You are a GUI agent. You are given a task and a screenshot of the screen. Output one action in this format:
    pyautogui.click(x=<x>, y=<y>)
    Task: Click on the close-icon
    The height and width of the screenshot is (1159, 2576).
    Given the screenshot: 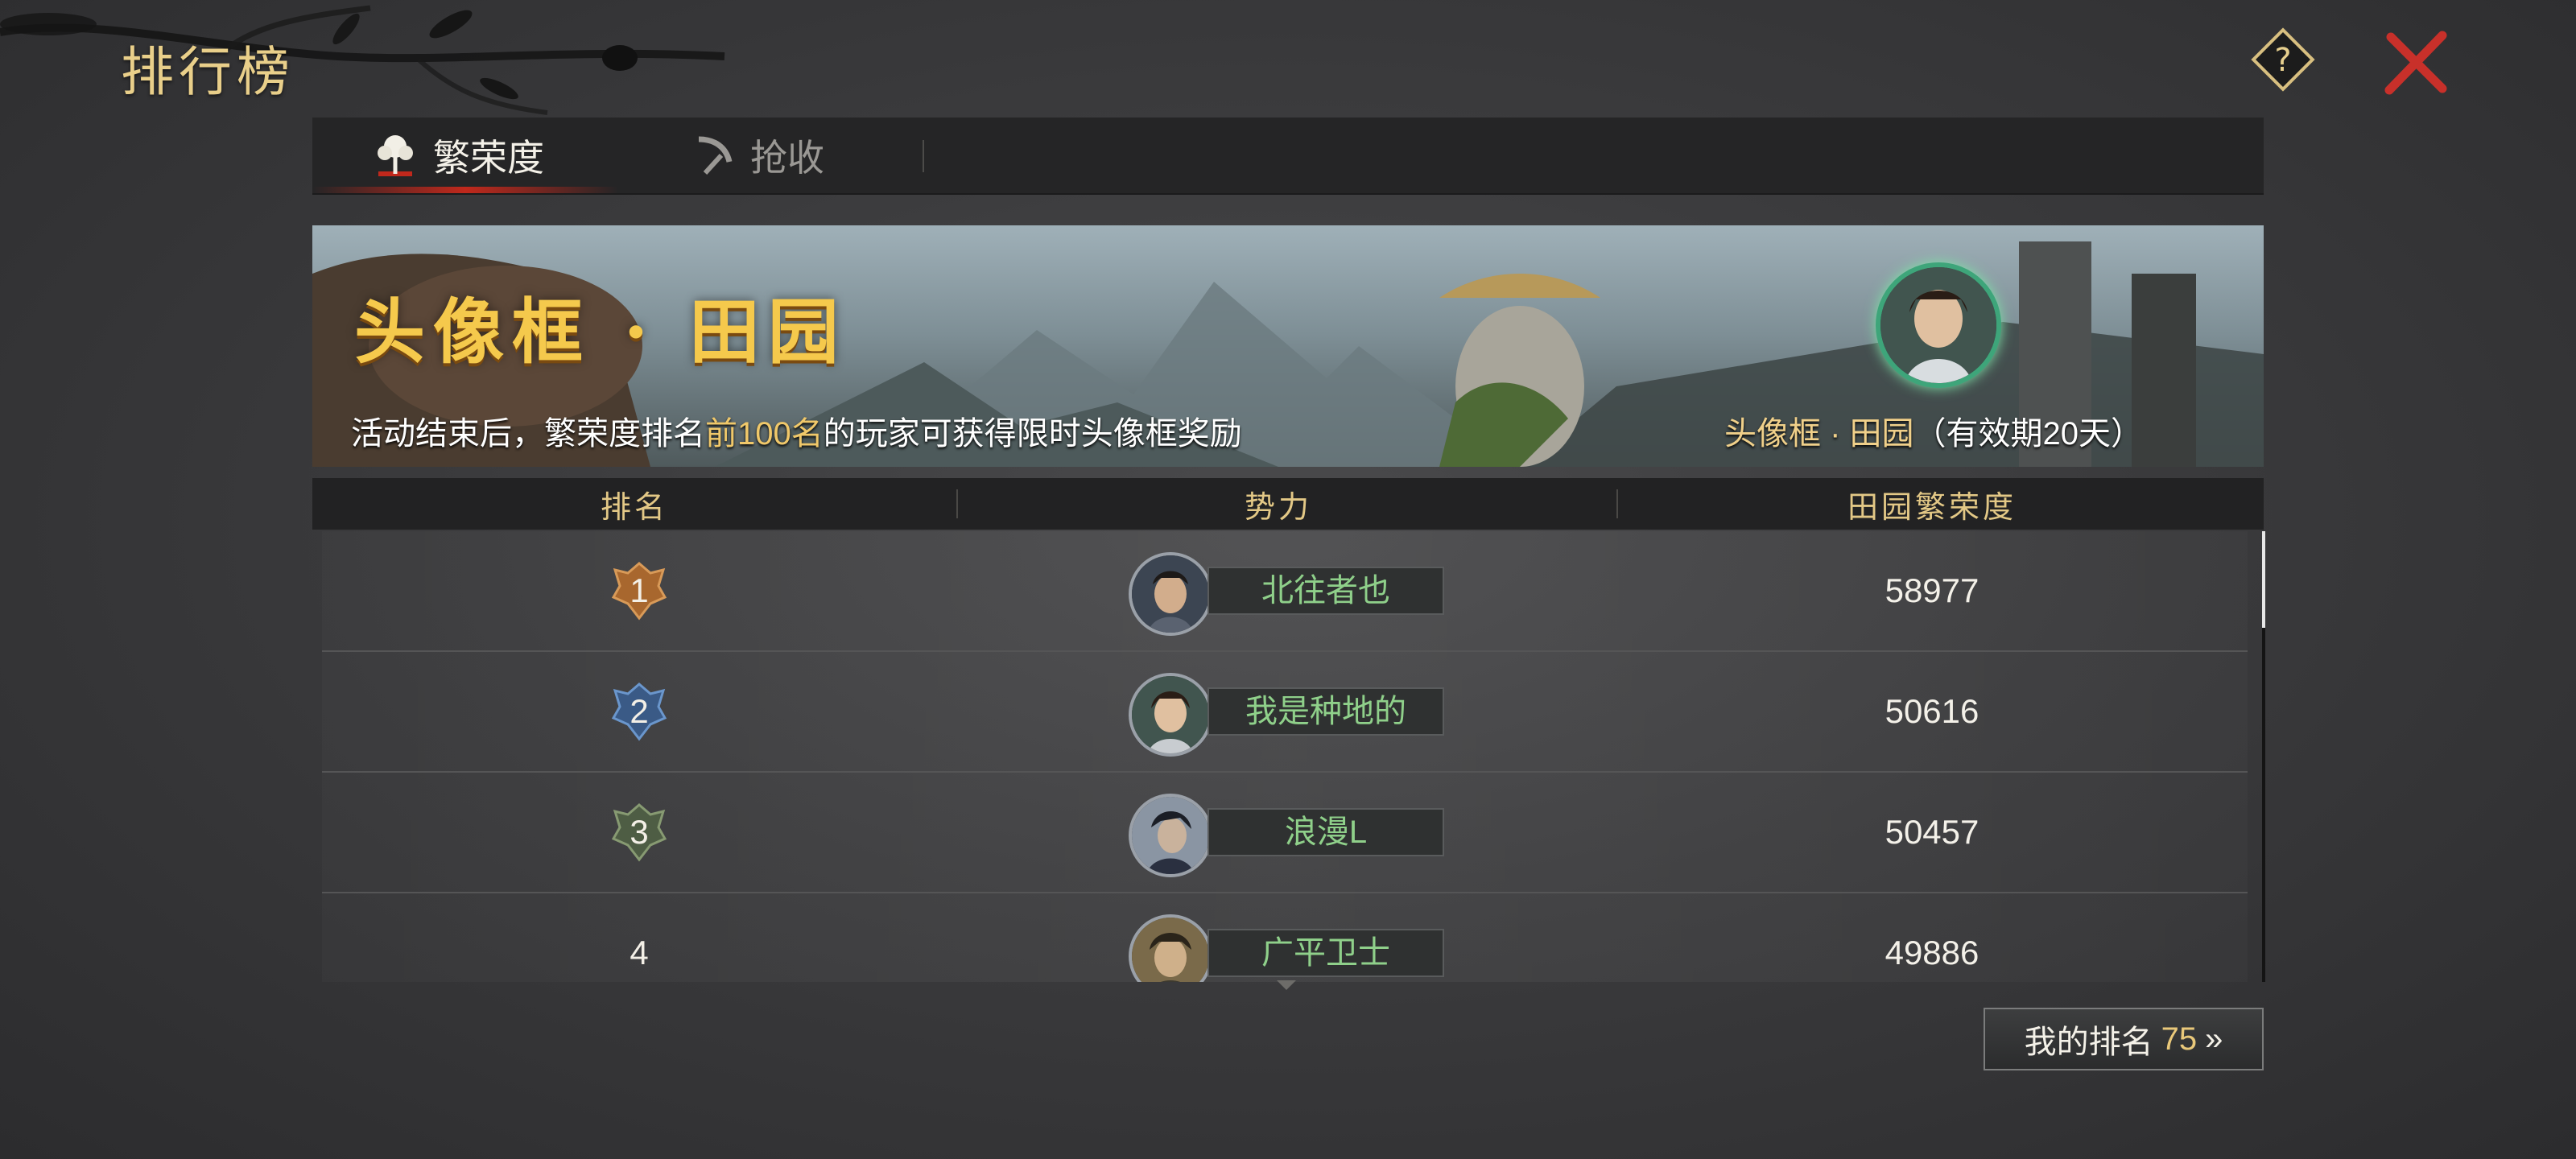 What is the action you would take?
    pyautogui.click(x=2415, y=63)
    